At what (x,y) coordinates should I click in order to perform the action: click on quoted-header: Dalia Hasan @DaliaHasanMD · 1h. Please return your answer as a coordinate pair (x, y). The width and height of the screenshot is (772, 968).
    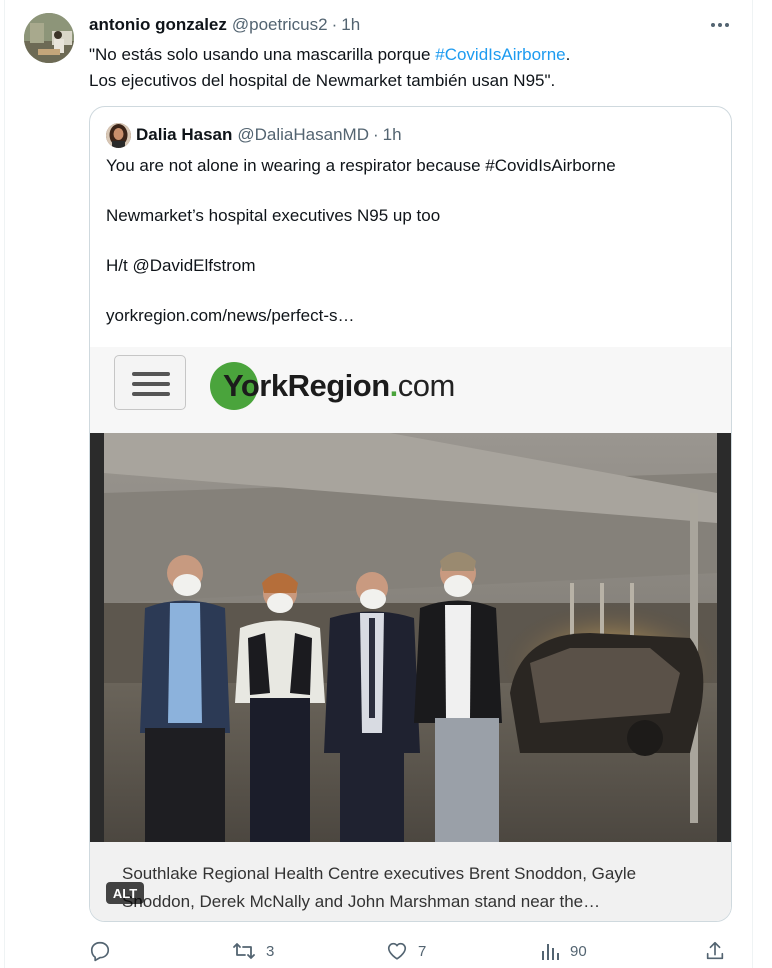
    Looking at the image, I should click on (269, 135).